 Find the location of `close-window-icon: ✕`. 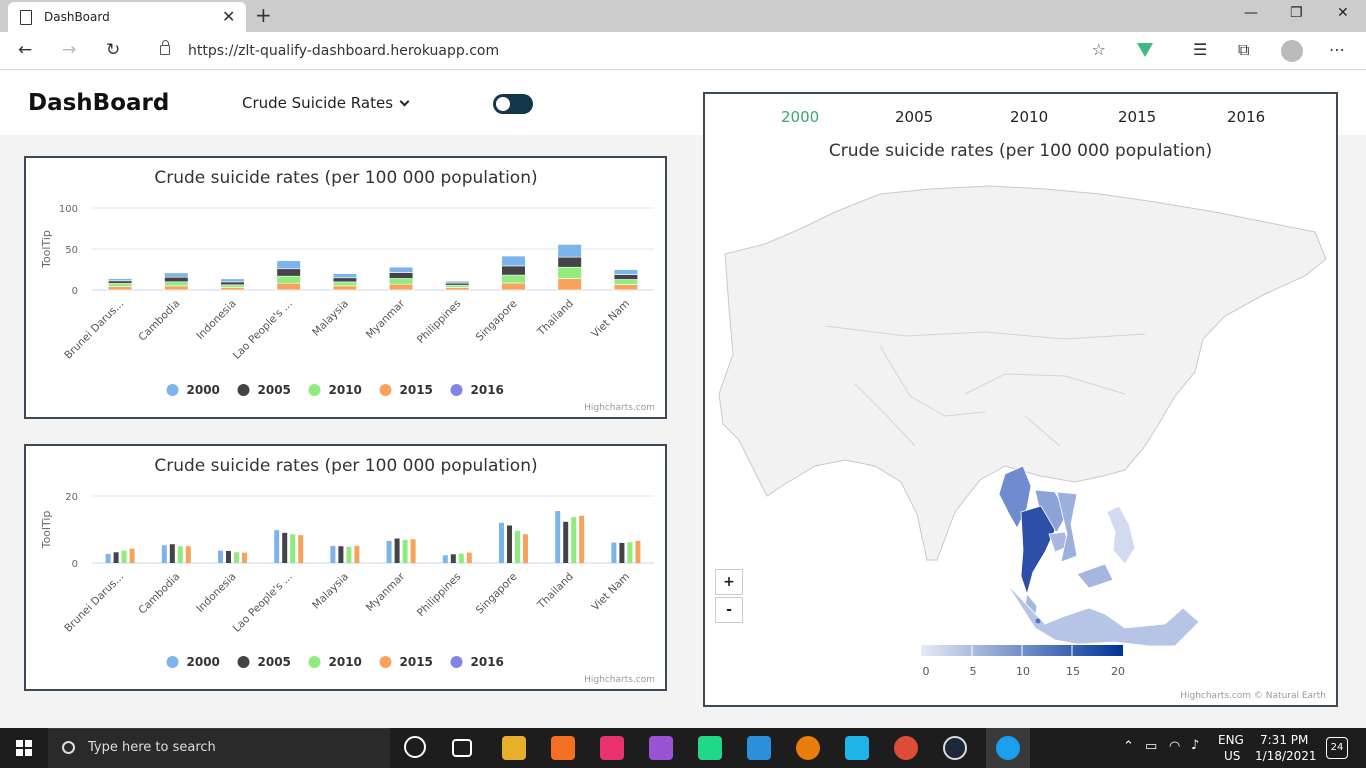

close-window-icon: ✕ is located at coordinates (1343, 13).